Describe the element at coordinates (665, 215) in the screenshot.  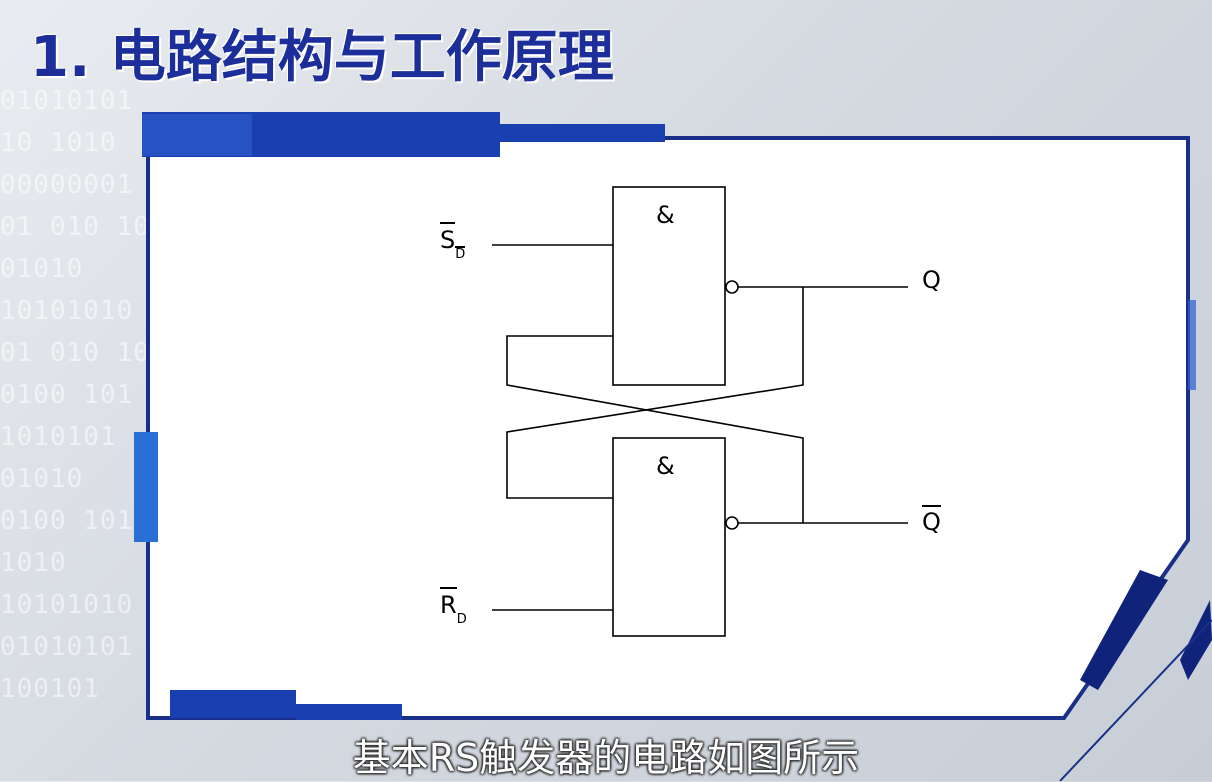
I see `gate-symbol-top: &` at that location.